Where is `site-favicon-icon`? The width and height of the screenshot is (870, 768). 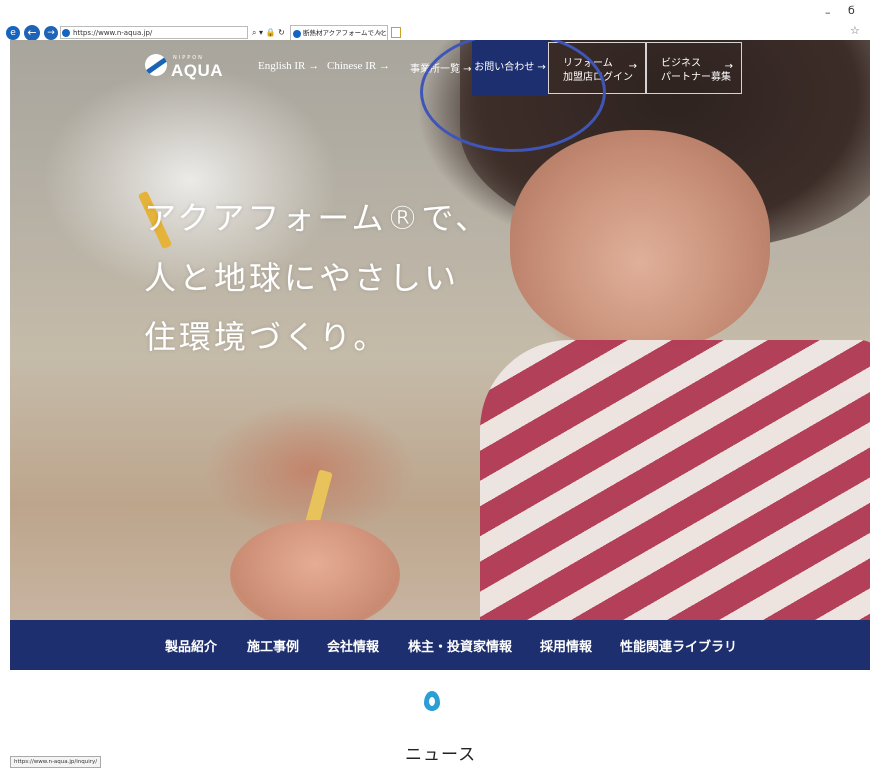
site-favicon-icon is located at coordinates (66, 33).